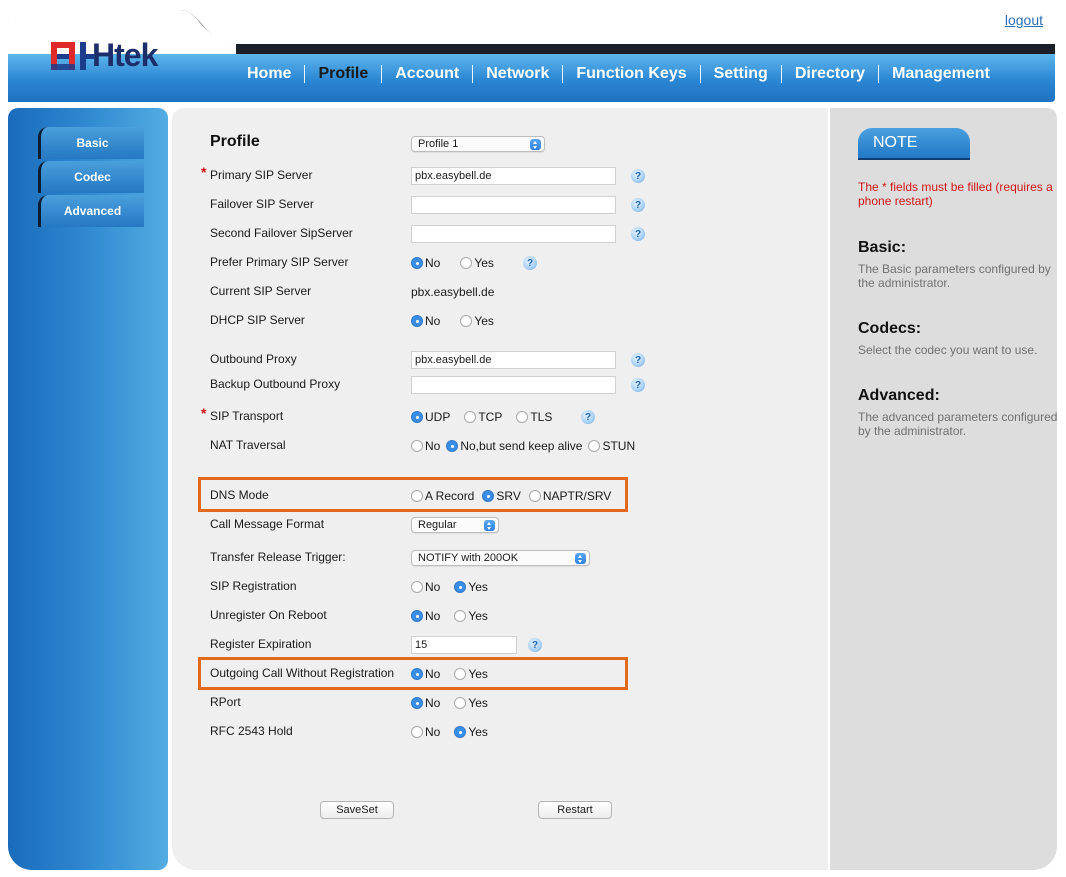  Describe the element at coordinates (631, 74) in the screenshot. I see `nav-function-keys: Function Keys` at that location.